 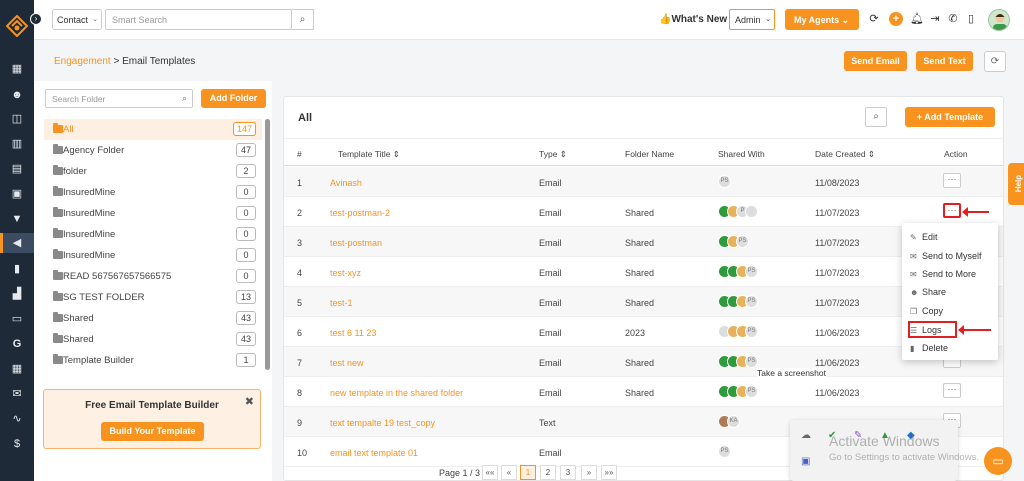 I want to click on folder-icon: ▭, so click(x=17, y=319).